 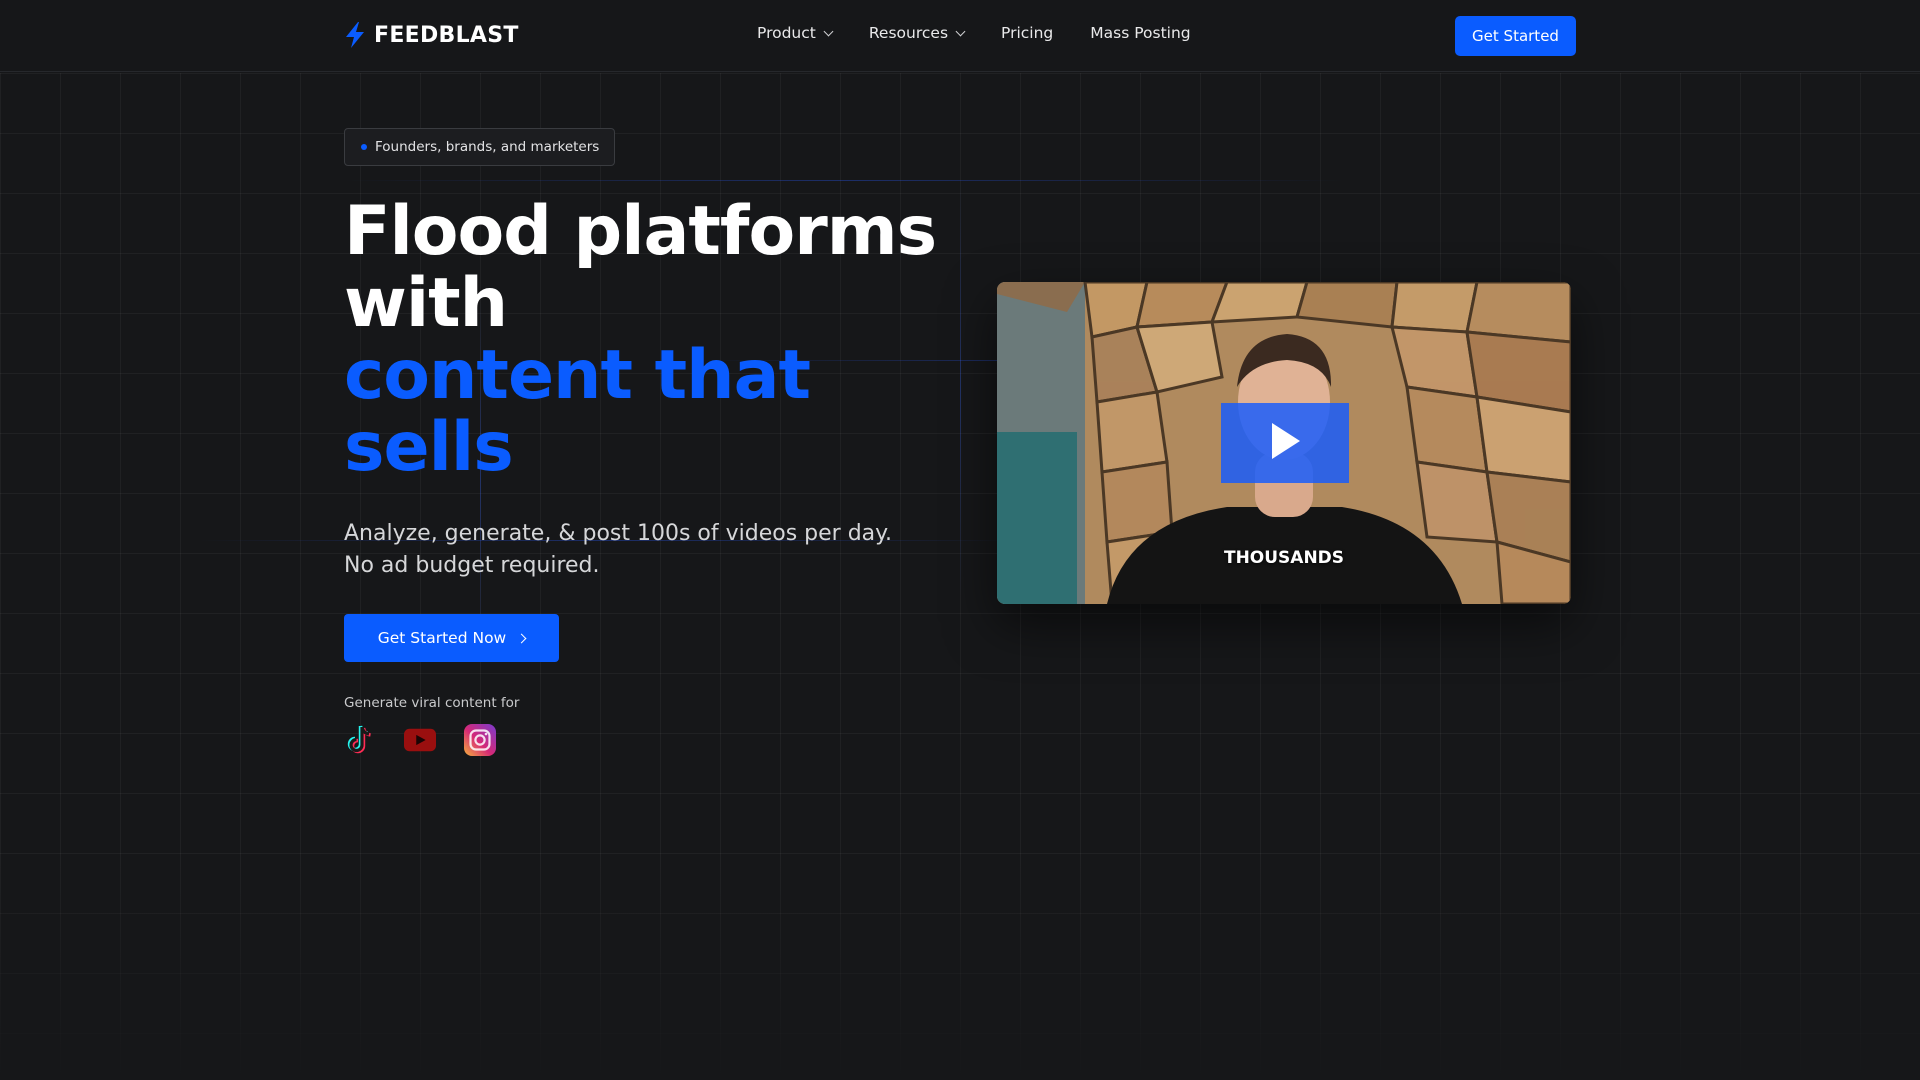 I want to click on tiktok-icon, so click(x=360, y=740).